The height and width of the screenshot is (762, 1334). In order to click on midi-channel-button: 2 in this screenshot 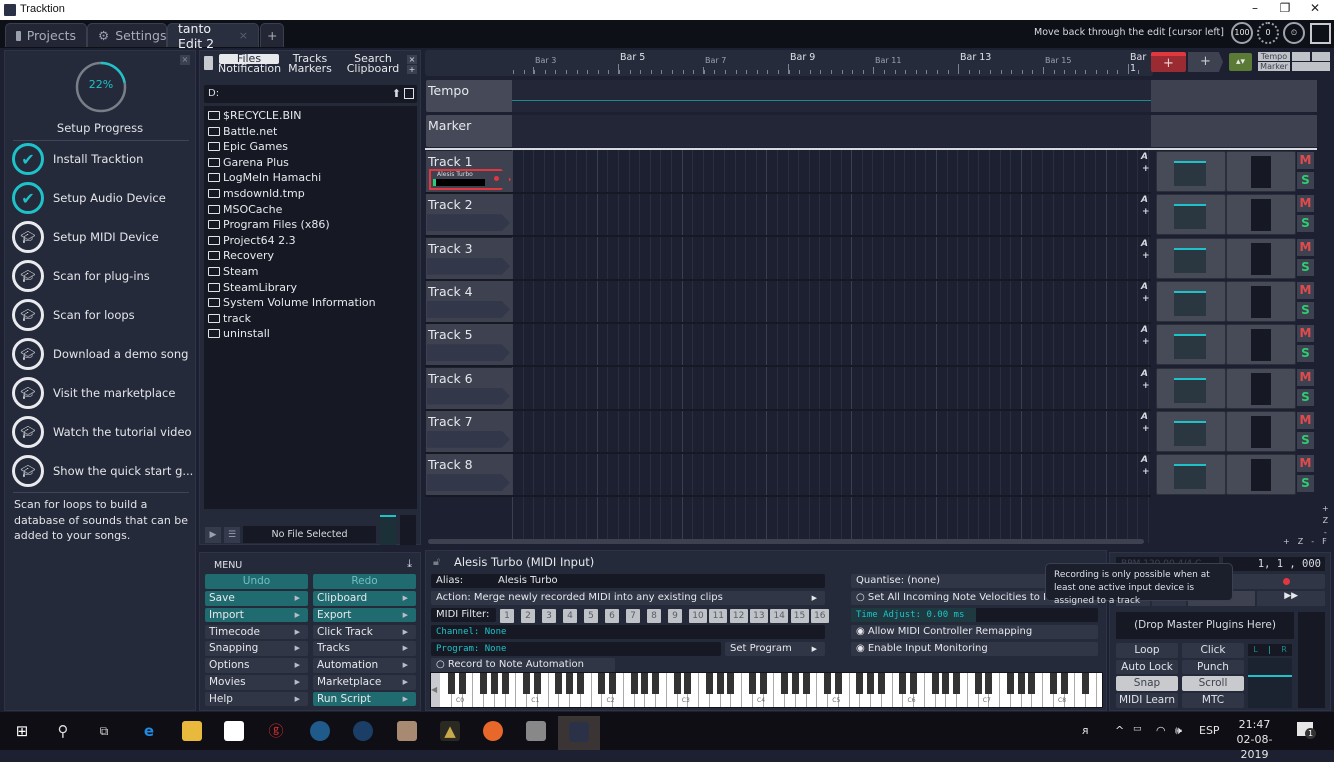, I will do `click(528, 616)`.